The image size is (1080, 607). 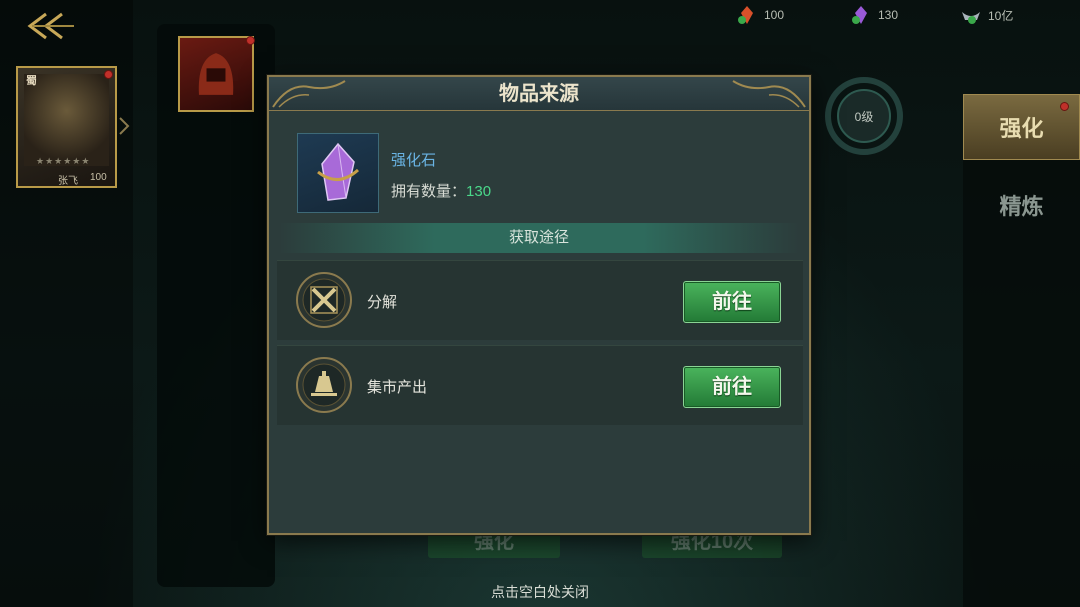 I want to click on back-button, so click(x=50, y=26).